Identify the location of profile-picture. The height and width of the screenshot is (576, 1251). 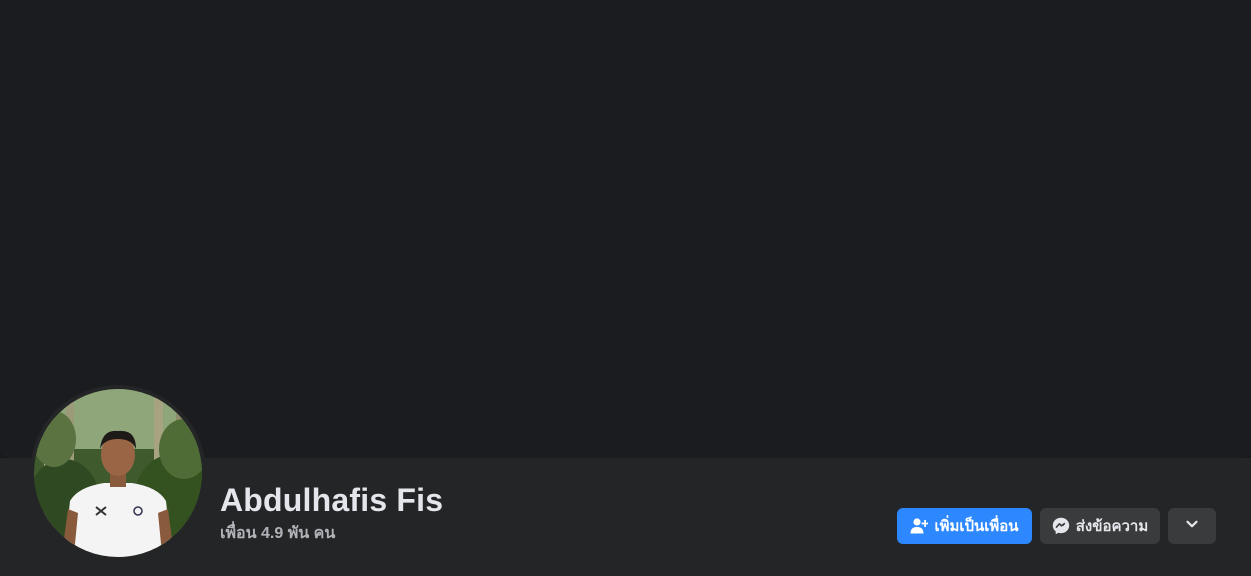
(118, 473).